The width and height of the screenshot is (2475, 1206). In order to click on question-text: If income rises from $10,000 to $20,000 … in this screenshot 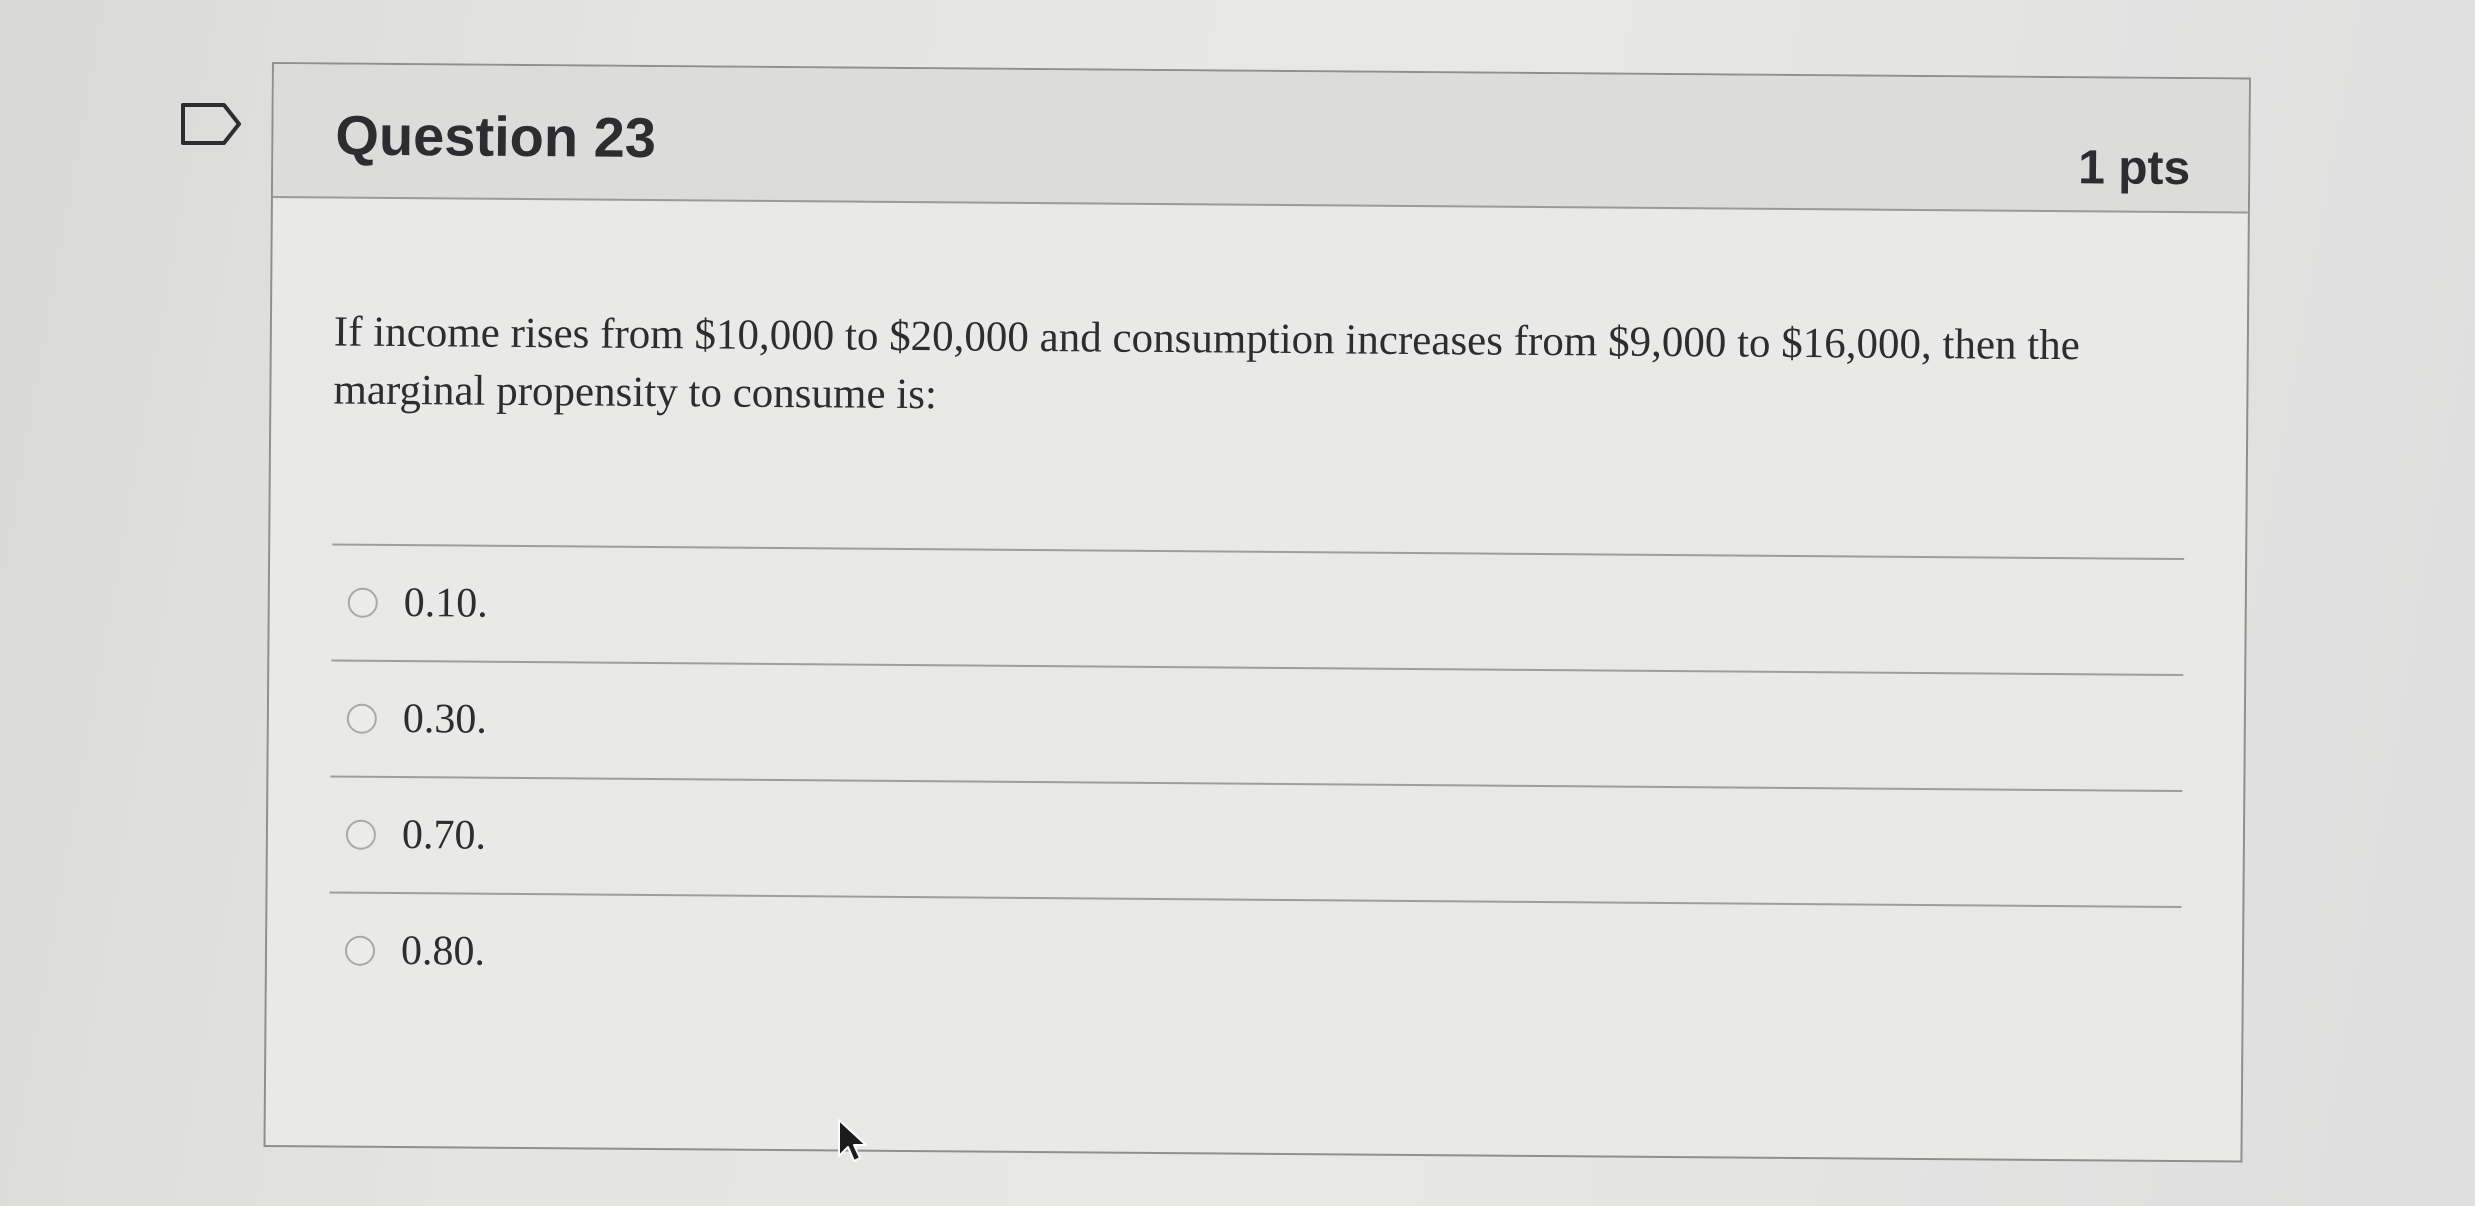, I will do `click(1206, 363)`.